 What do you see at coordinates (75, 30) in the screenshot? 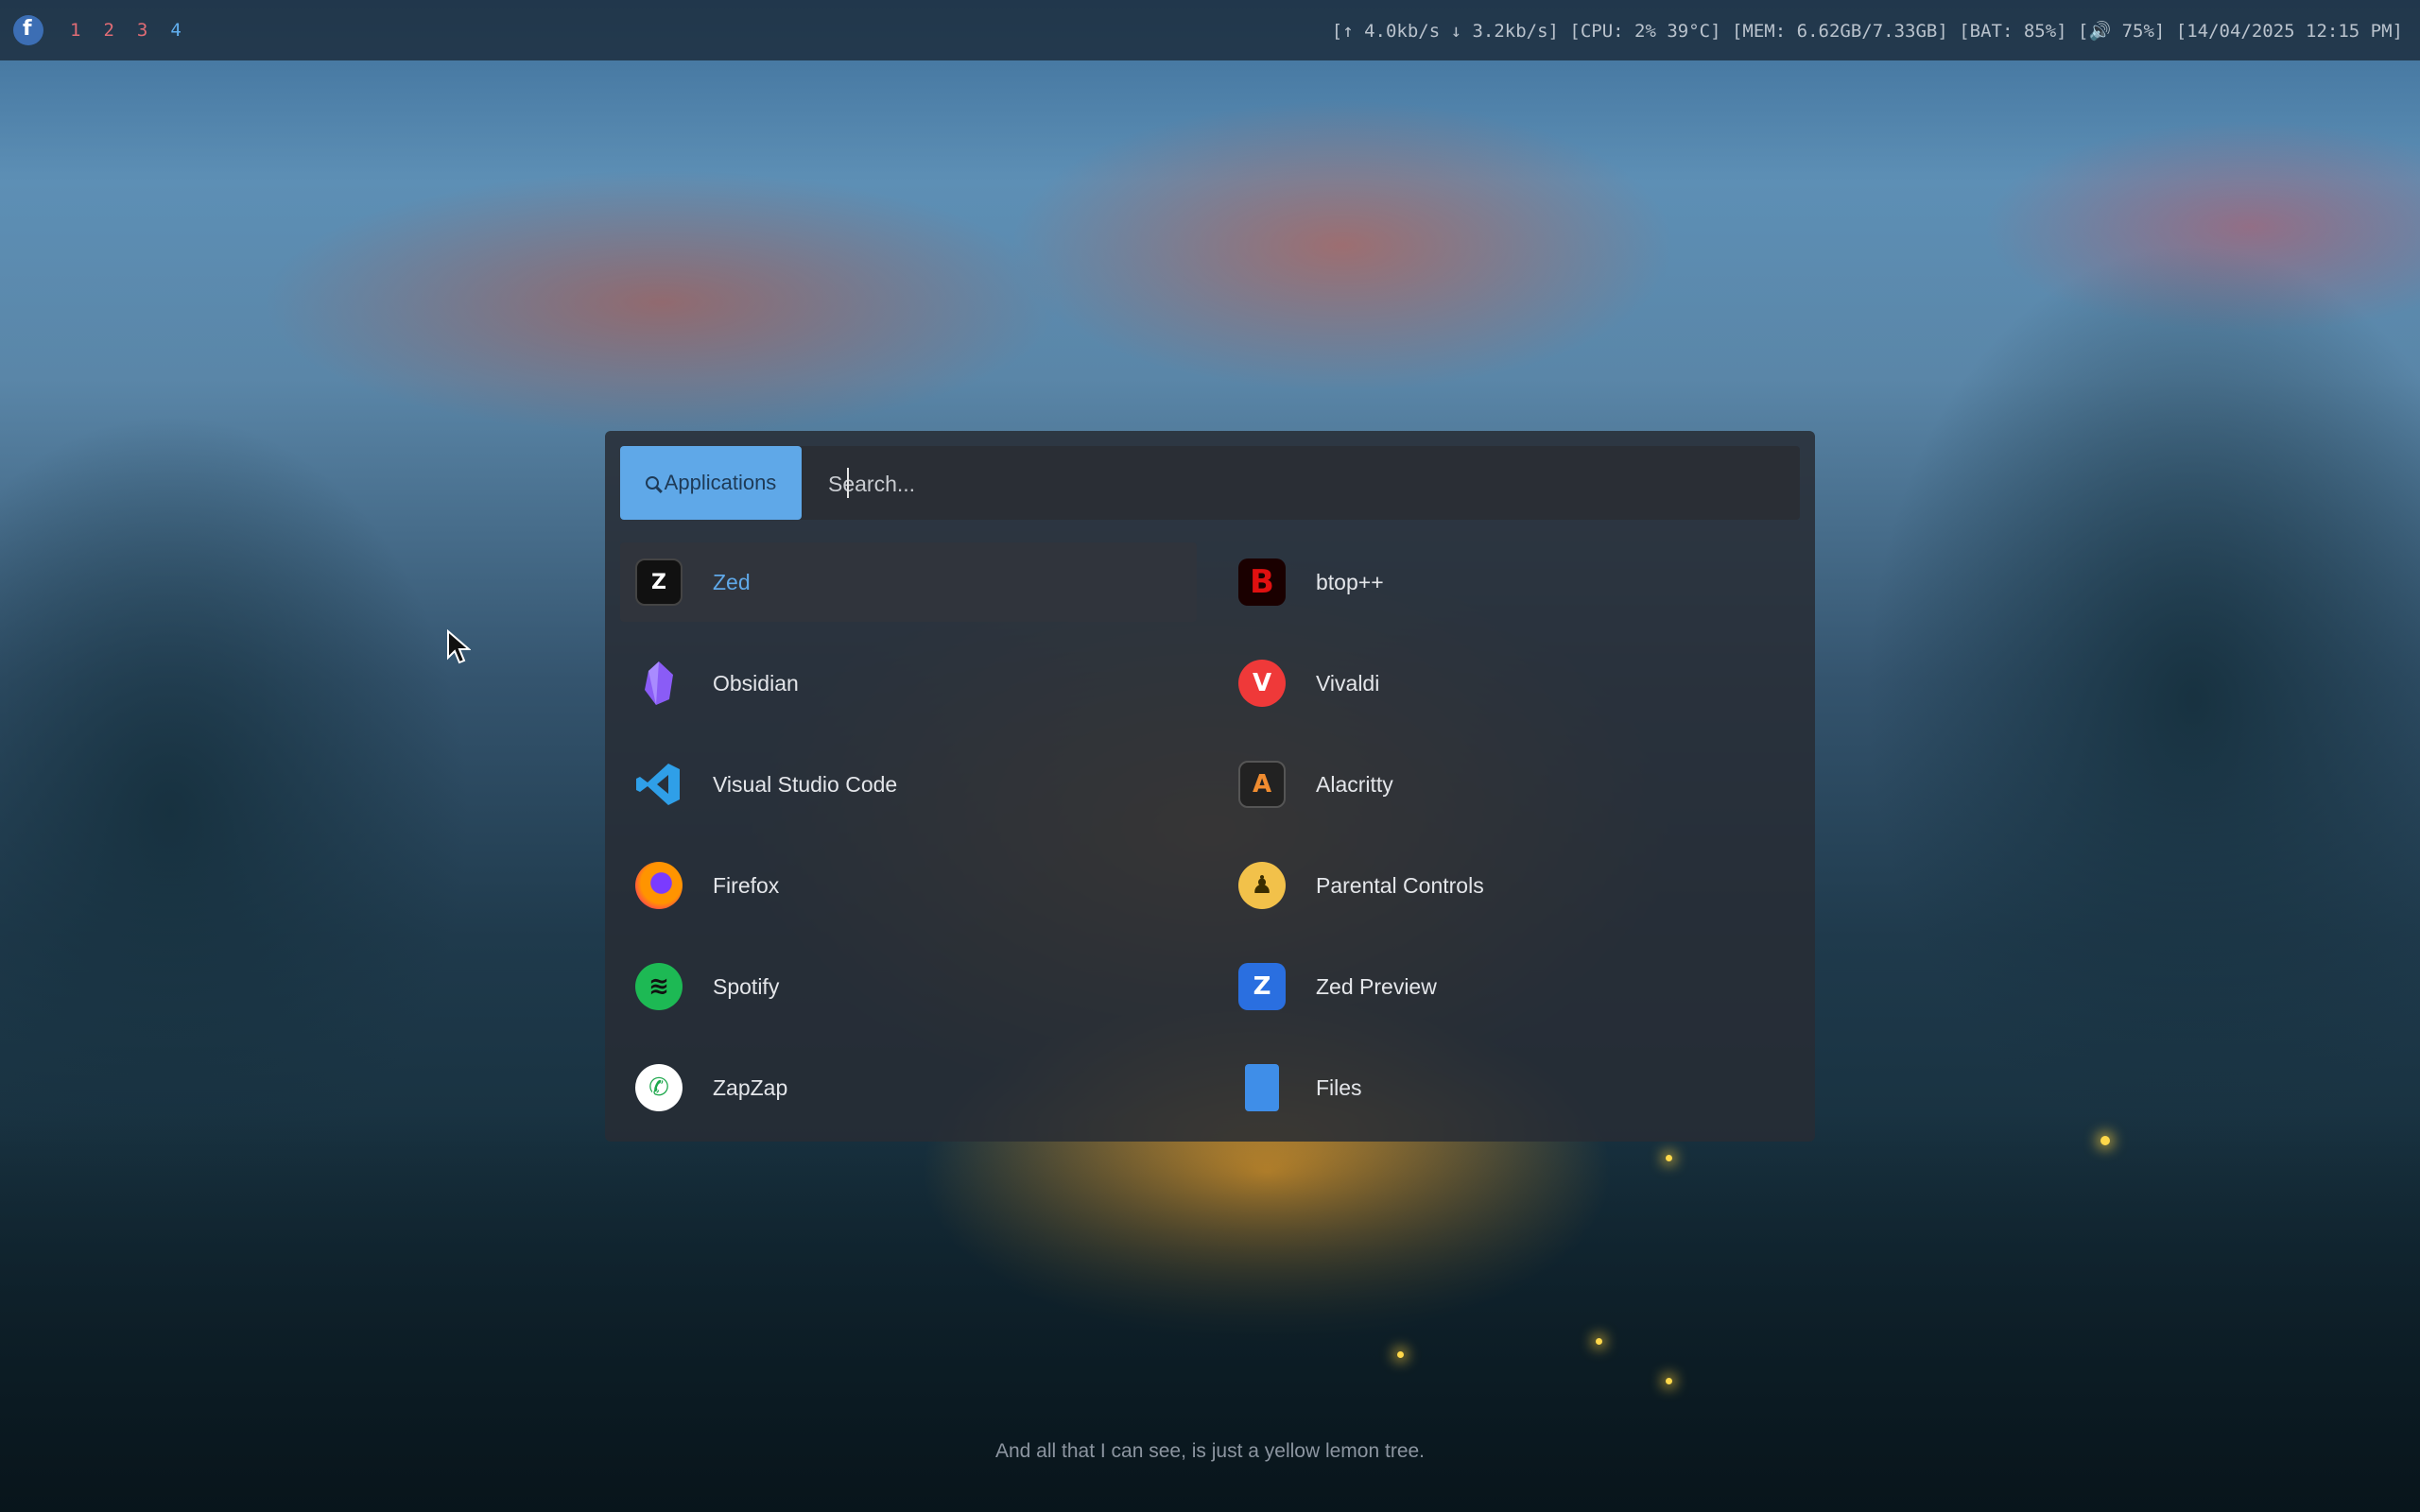
I see `workspace-1: 1` at bounding box center [75, 30].